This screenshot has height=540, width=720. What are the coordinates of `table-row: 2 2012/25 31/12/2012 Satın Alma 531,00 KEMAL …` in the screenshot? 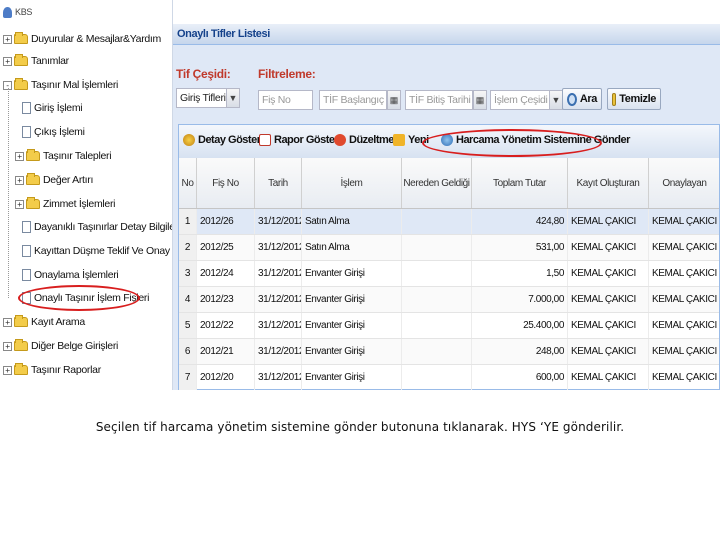 It's located at (449, 248).